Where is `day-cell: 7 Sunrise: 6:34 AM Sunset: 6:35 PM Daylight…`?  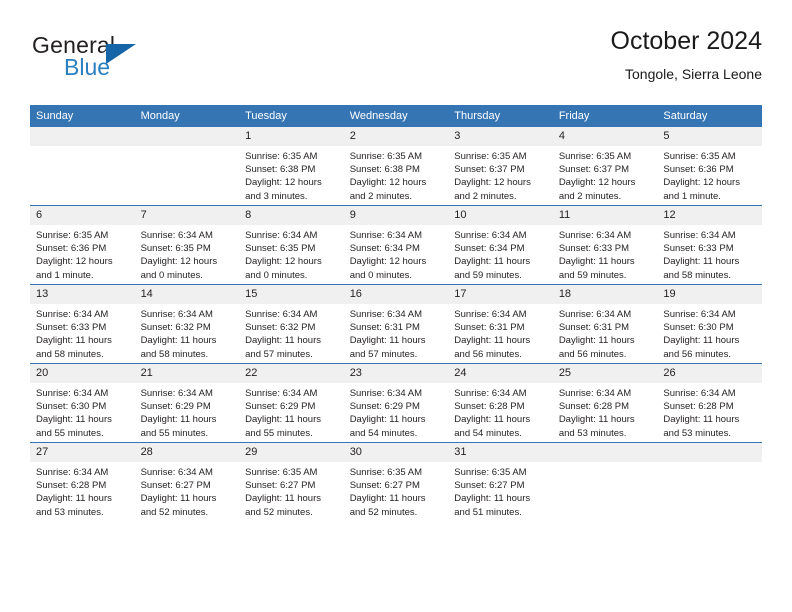
day-cell: 7 Sunrise: 6:34 AM Sunset: 6:35 PM Daylight… is located at coordinates (187, 245).